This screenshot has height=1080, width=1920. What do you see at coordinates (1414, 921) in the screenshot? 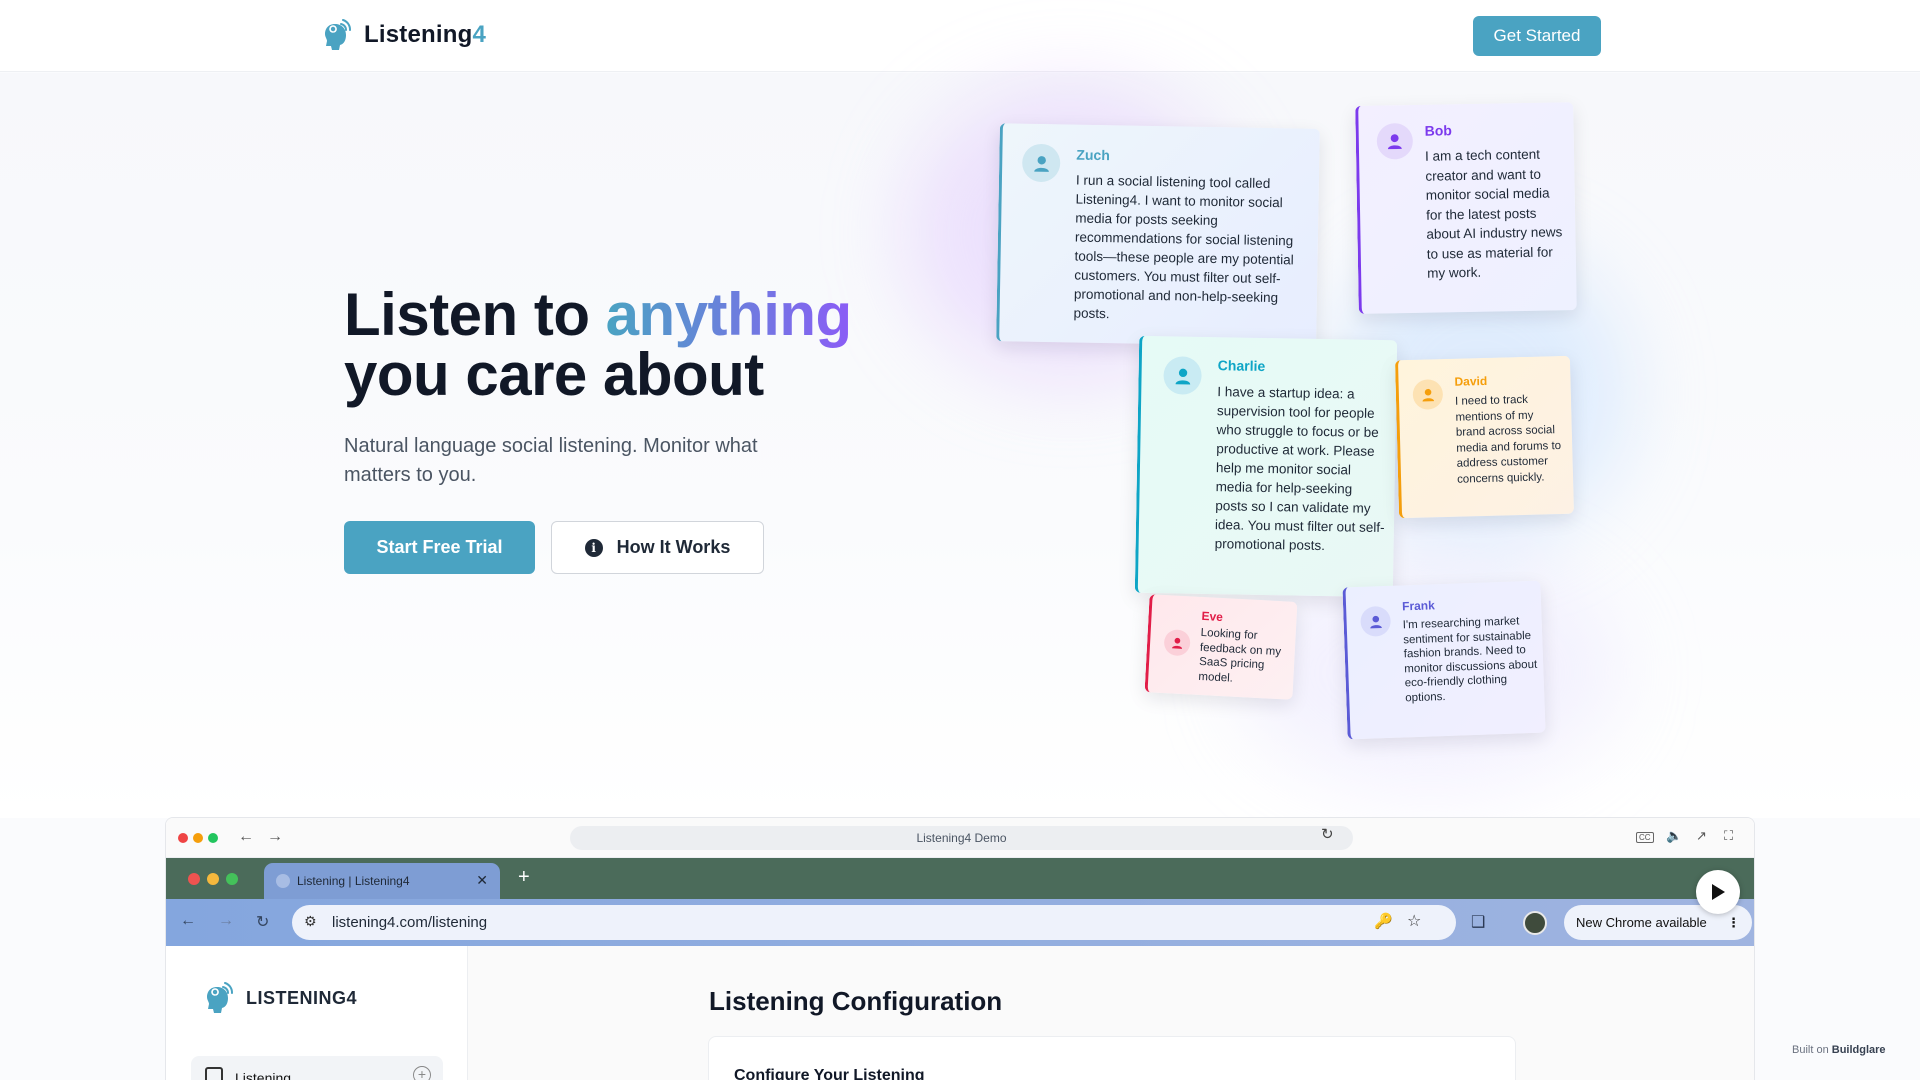
I see `bookmark-star-icon: ☆` at bounding box center [1414, 921].